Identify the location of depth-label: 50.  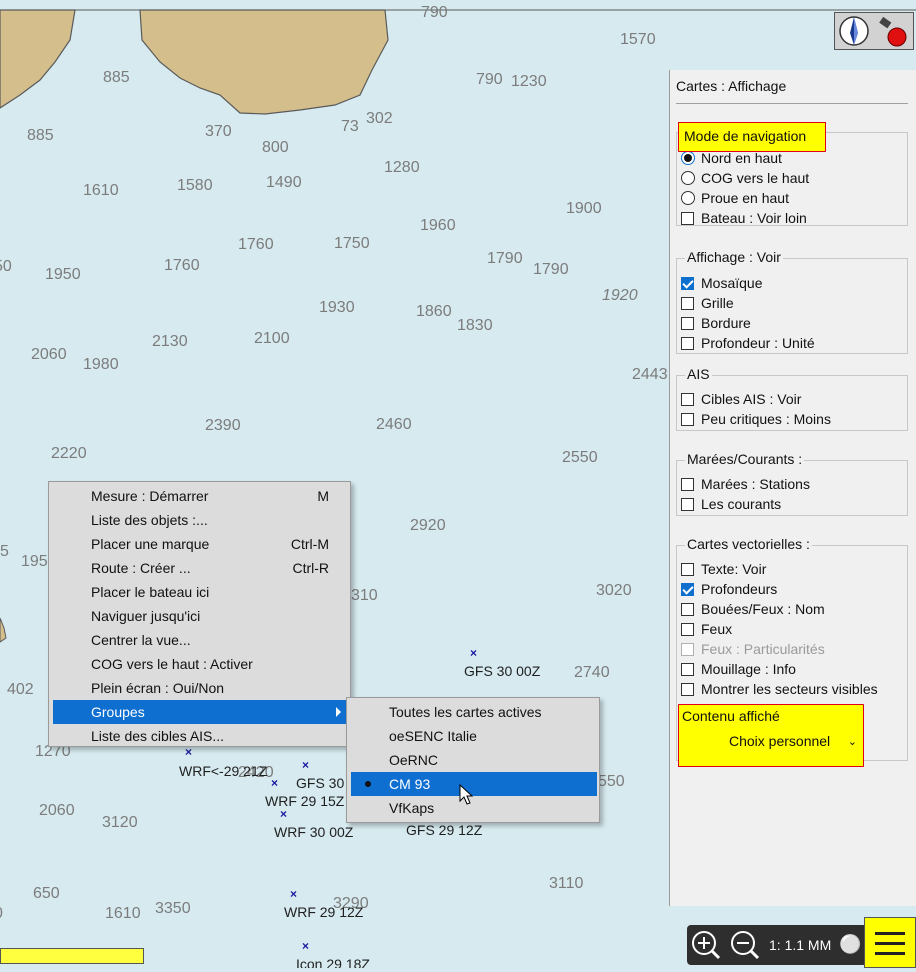
(6, 266).